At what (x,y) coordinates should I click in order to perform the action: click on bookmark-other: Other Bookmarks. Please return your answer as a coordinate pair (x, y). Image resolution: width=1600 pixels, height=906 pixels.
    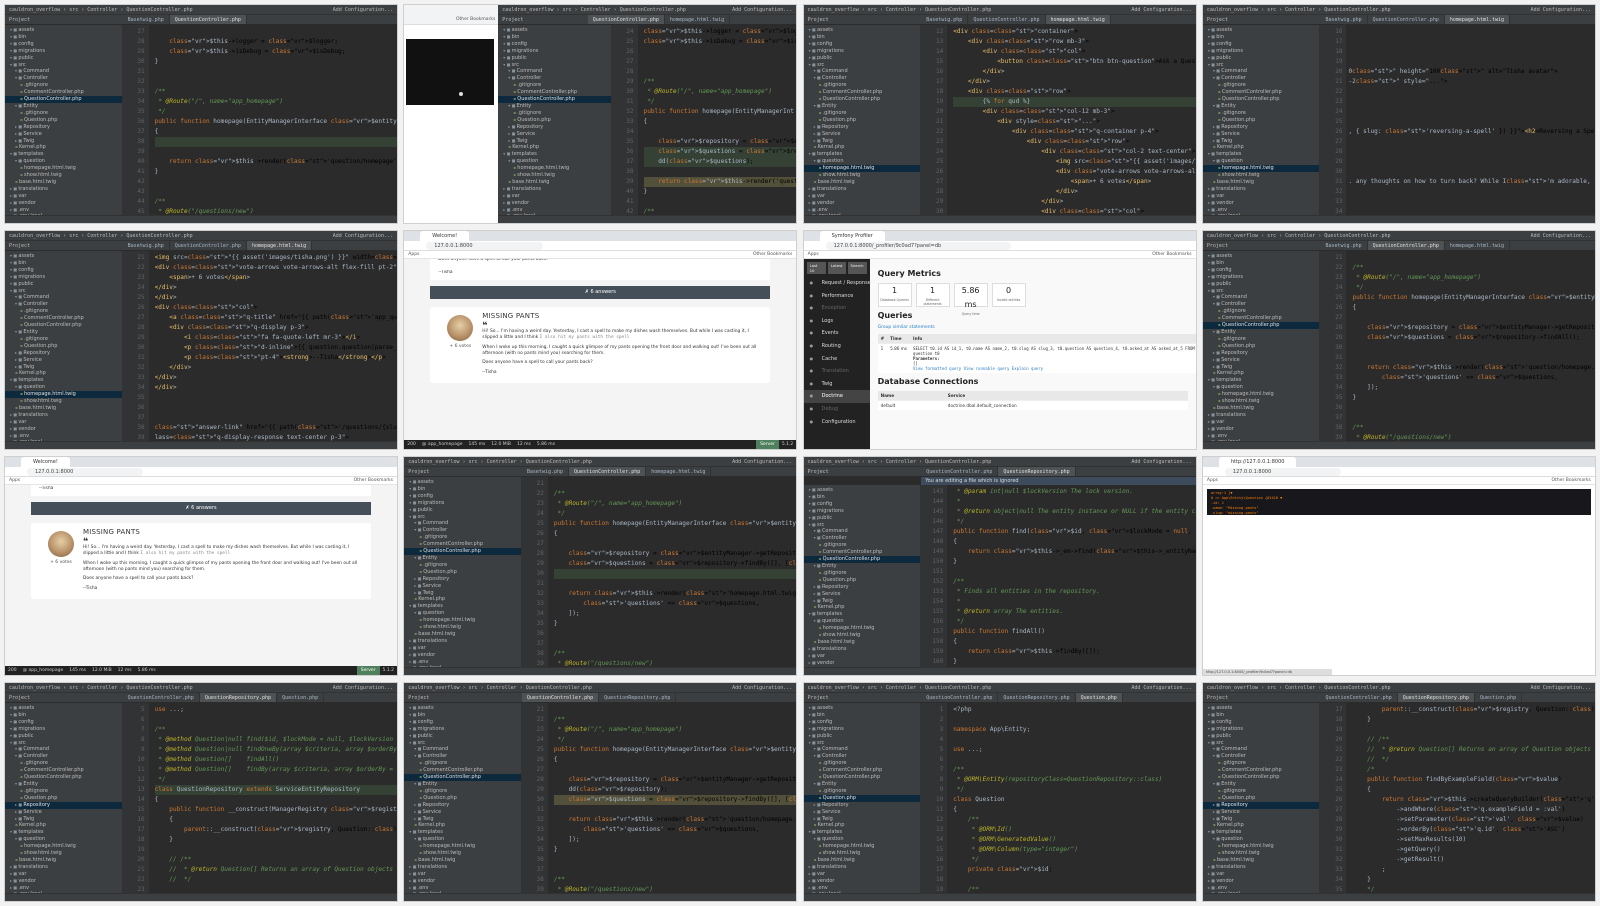
    Looking at the image, I should click on (373, 480).